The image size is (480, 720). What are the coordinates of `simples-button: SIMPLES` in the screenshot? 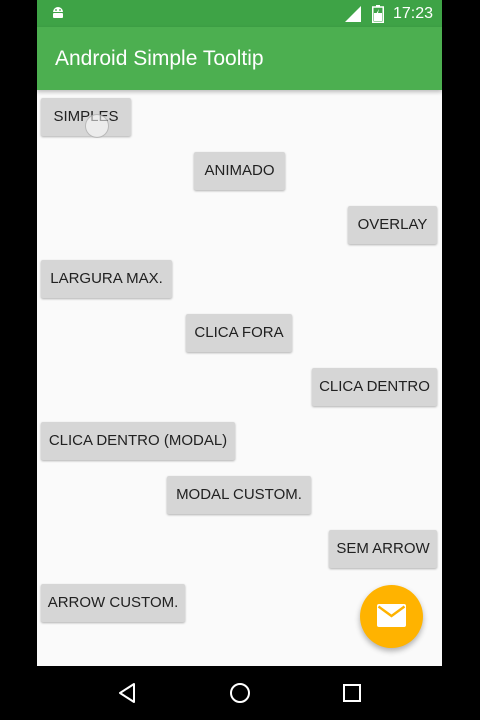 It's located at (86, 117).